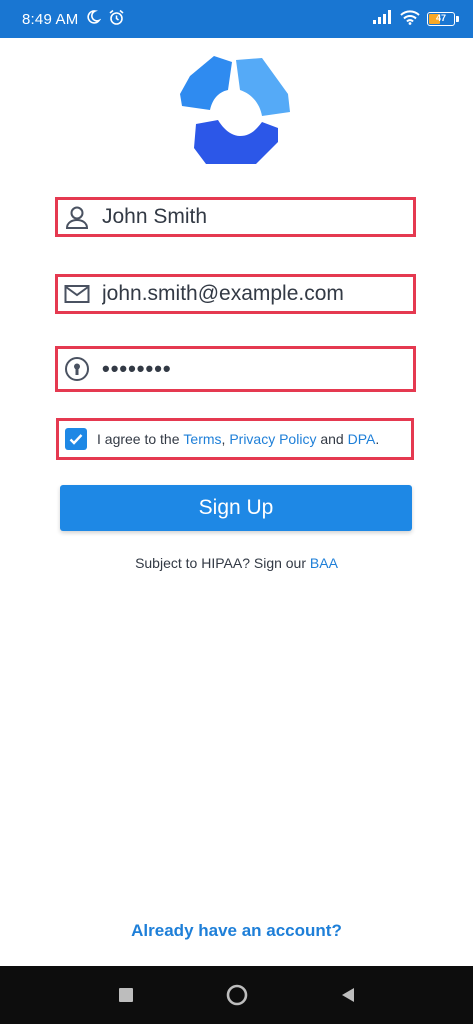  What do you see at coordinates (383, 19) in the screenshot?
I see `signal-icon` at bounding box center [383, 19].